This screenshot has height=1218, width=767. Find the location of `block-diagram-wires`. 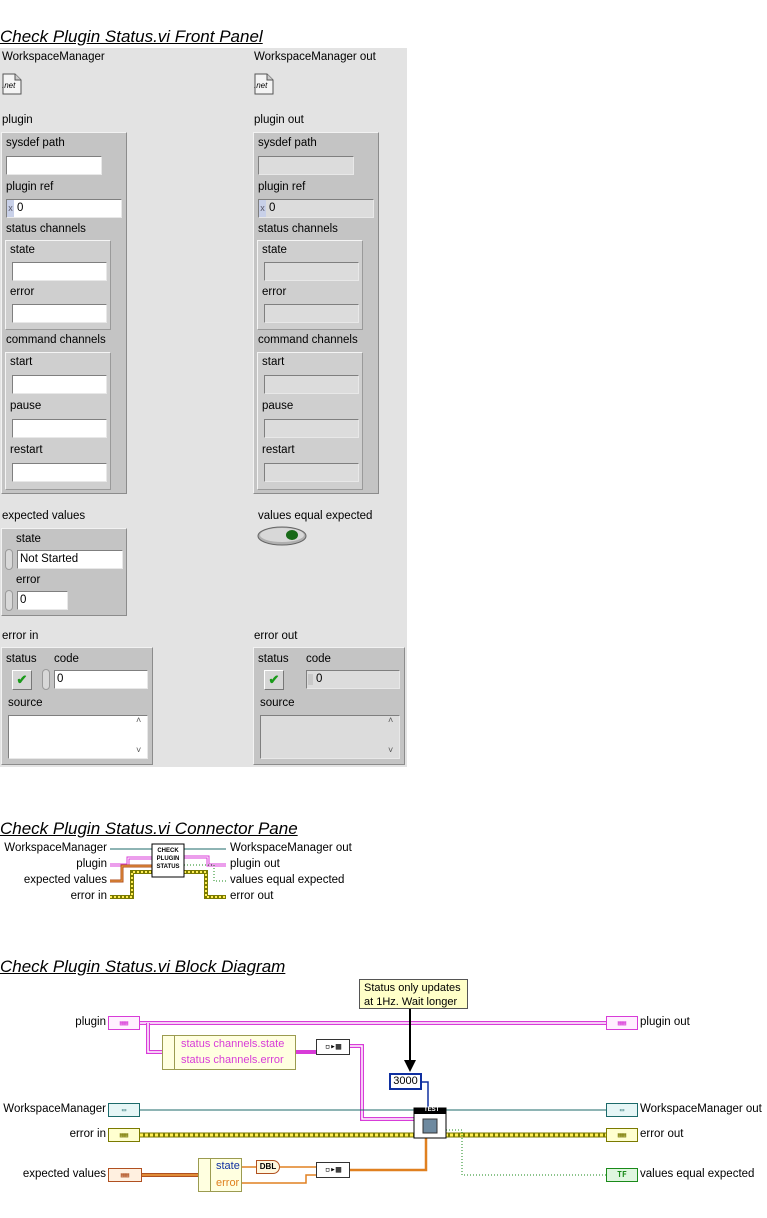

block-diagram-wires is located at coordinates (373, 1096).